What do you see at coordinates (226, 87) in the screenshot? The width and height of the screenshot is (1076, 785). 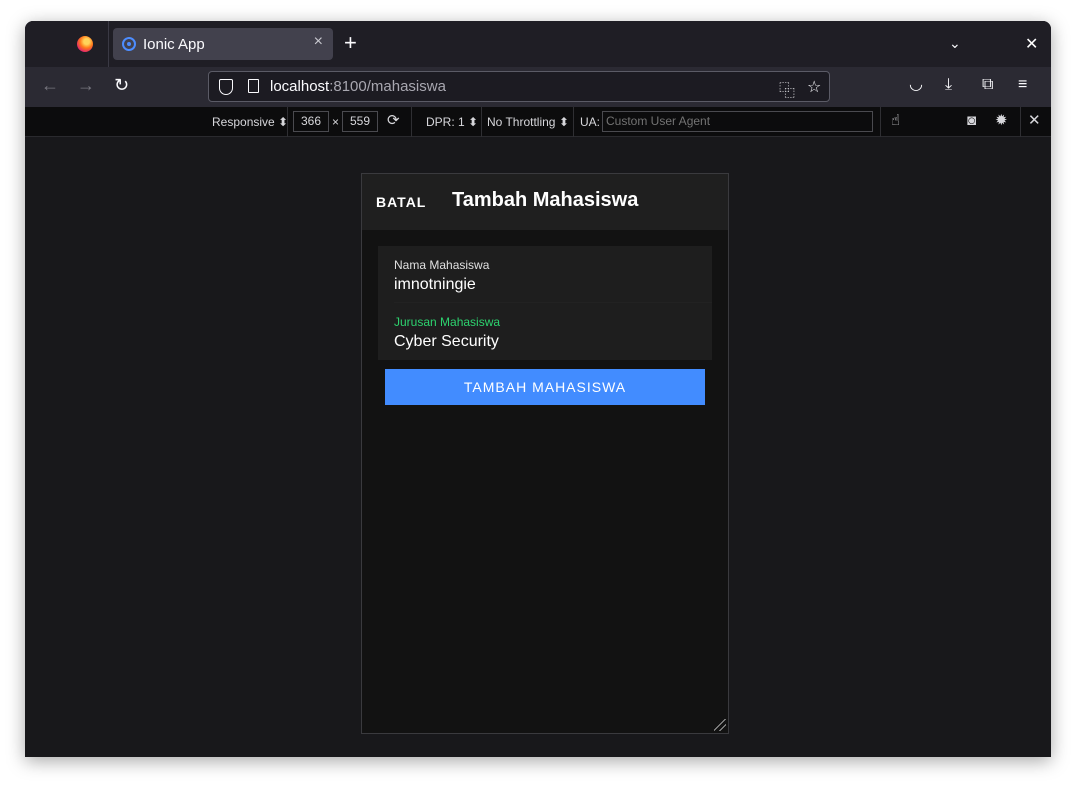 I see `tracking-protection-shield-icon` at bounding box center [226, 87].